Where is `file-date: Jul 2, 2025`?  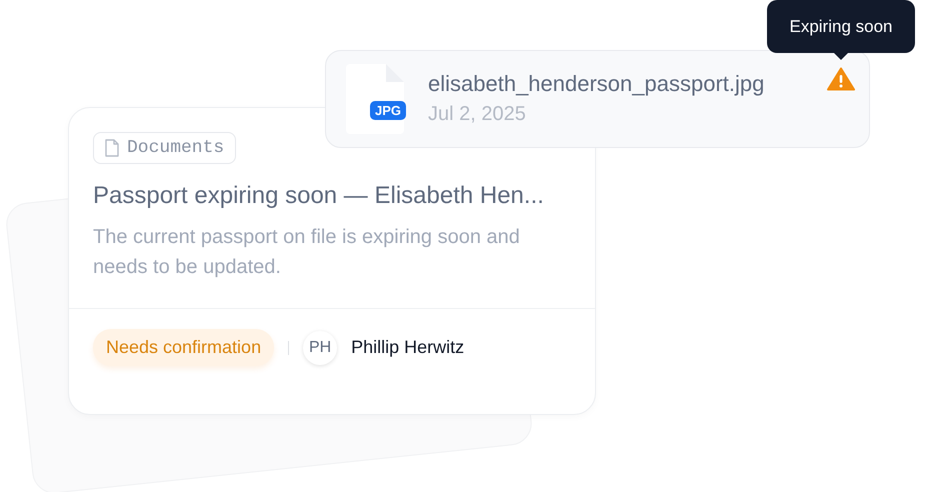
file-date: Jul 2, 2025 is located at coordinates (477, 114).